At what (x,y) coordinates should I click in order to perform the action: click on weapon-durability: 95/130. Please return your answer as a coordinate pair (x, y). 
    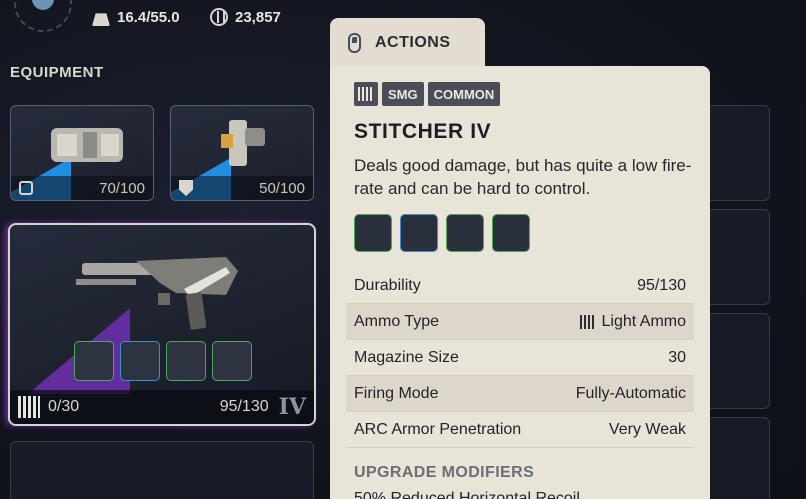
    Looking at the image, I should click on (244, 406).